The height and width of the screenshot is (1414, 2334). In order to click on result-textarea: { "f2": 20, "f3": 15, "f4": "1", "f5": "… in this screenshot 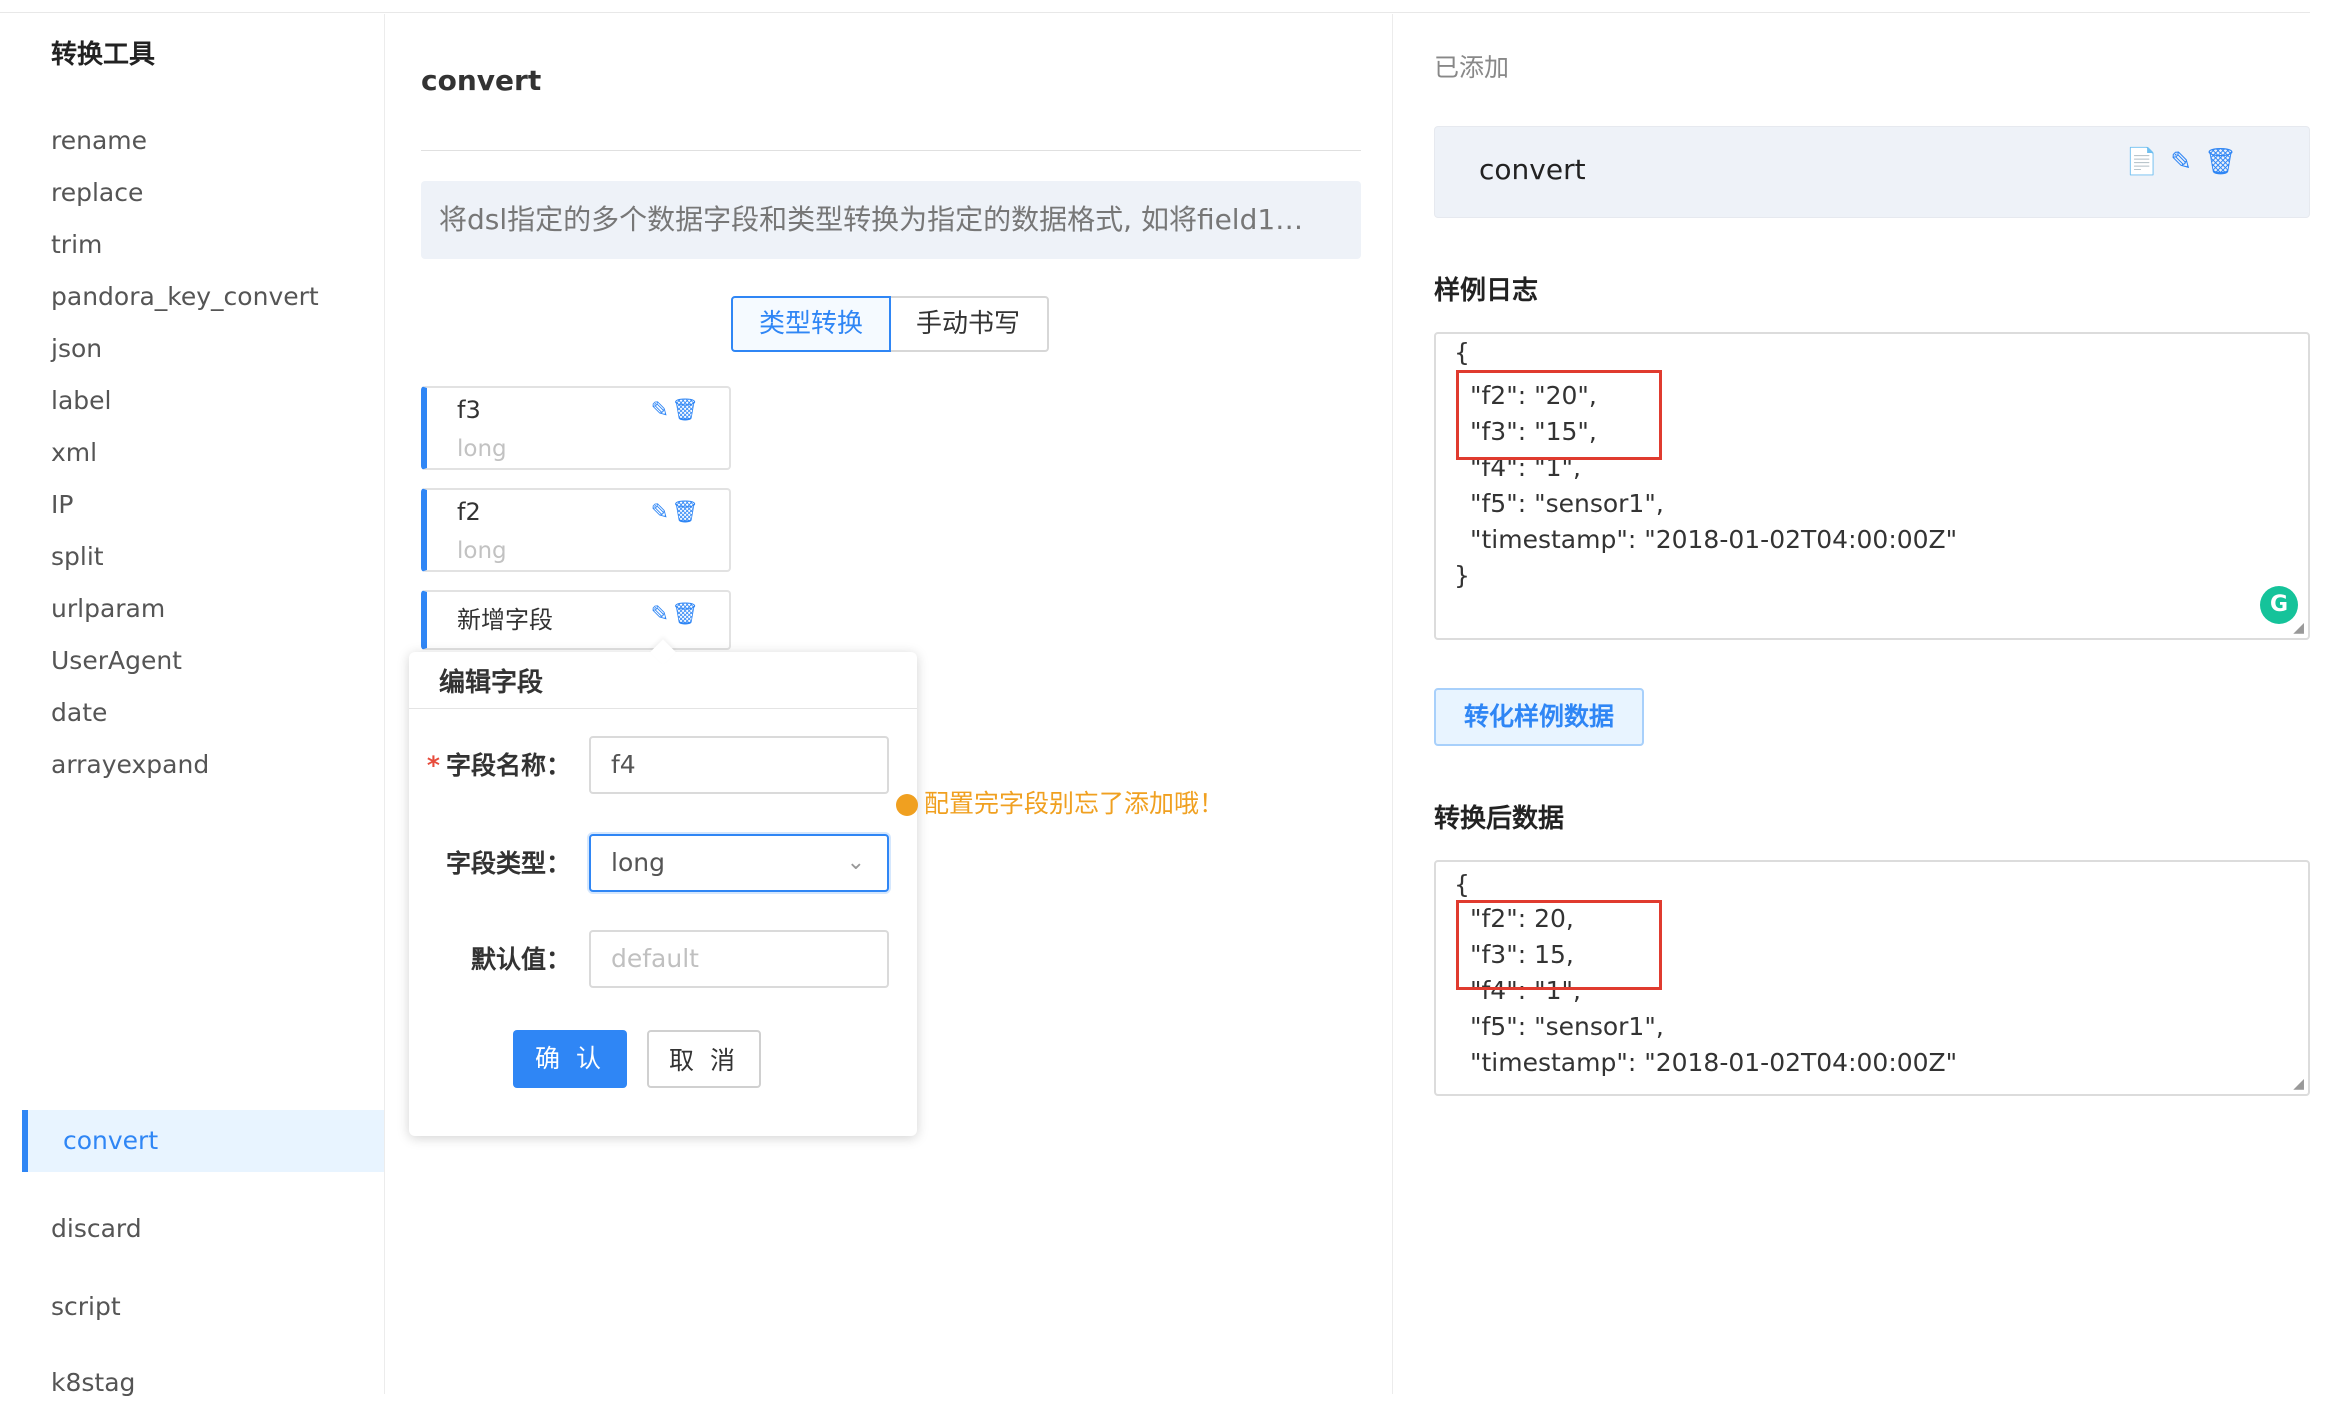, I will do `click(1872, 978)`.